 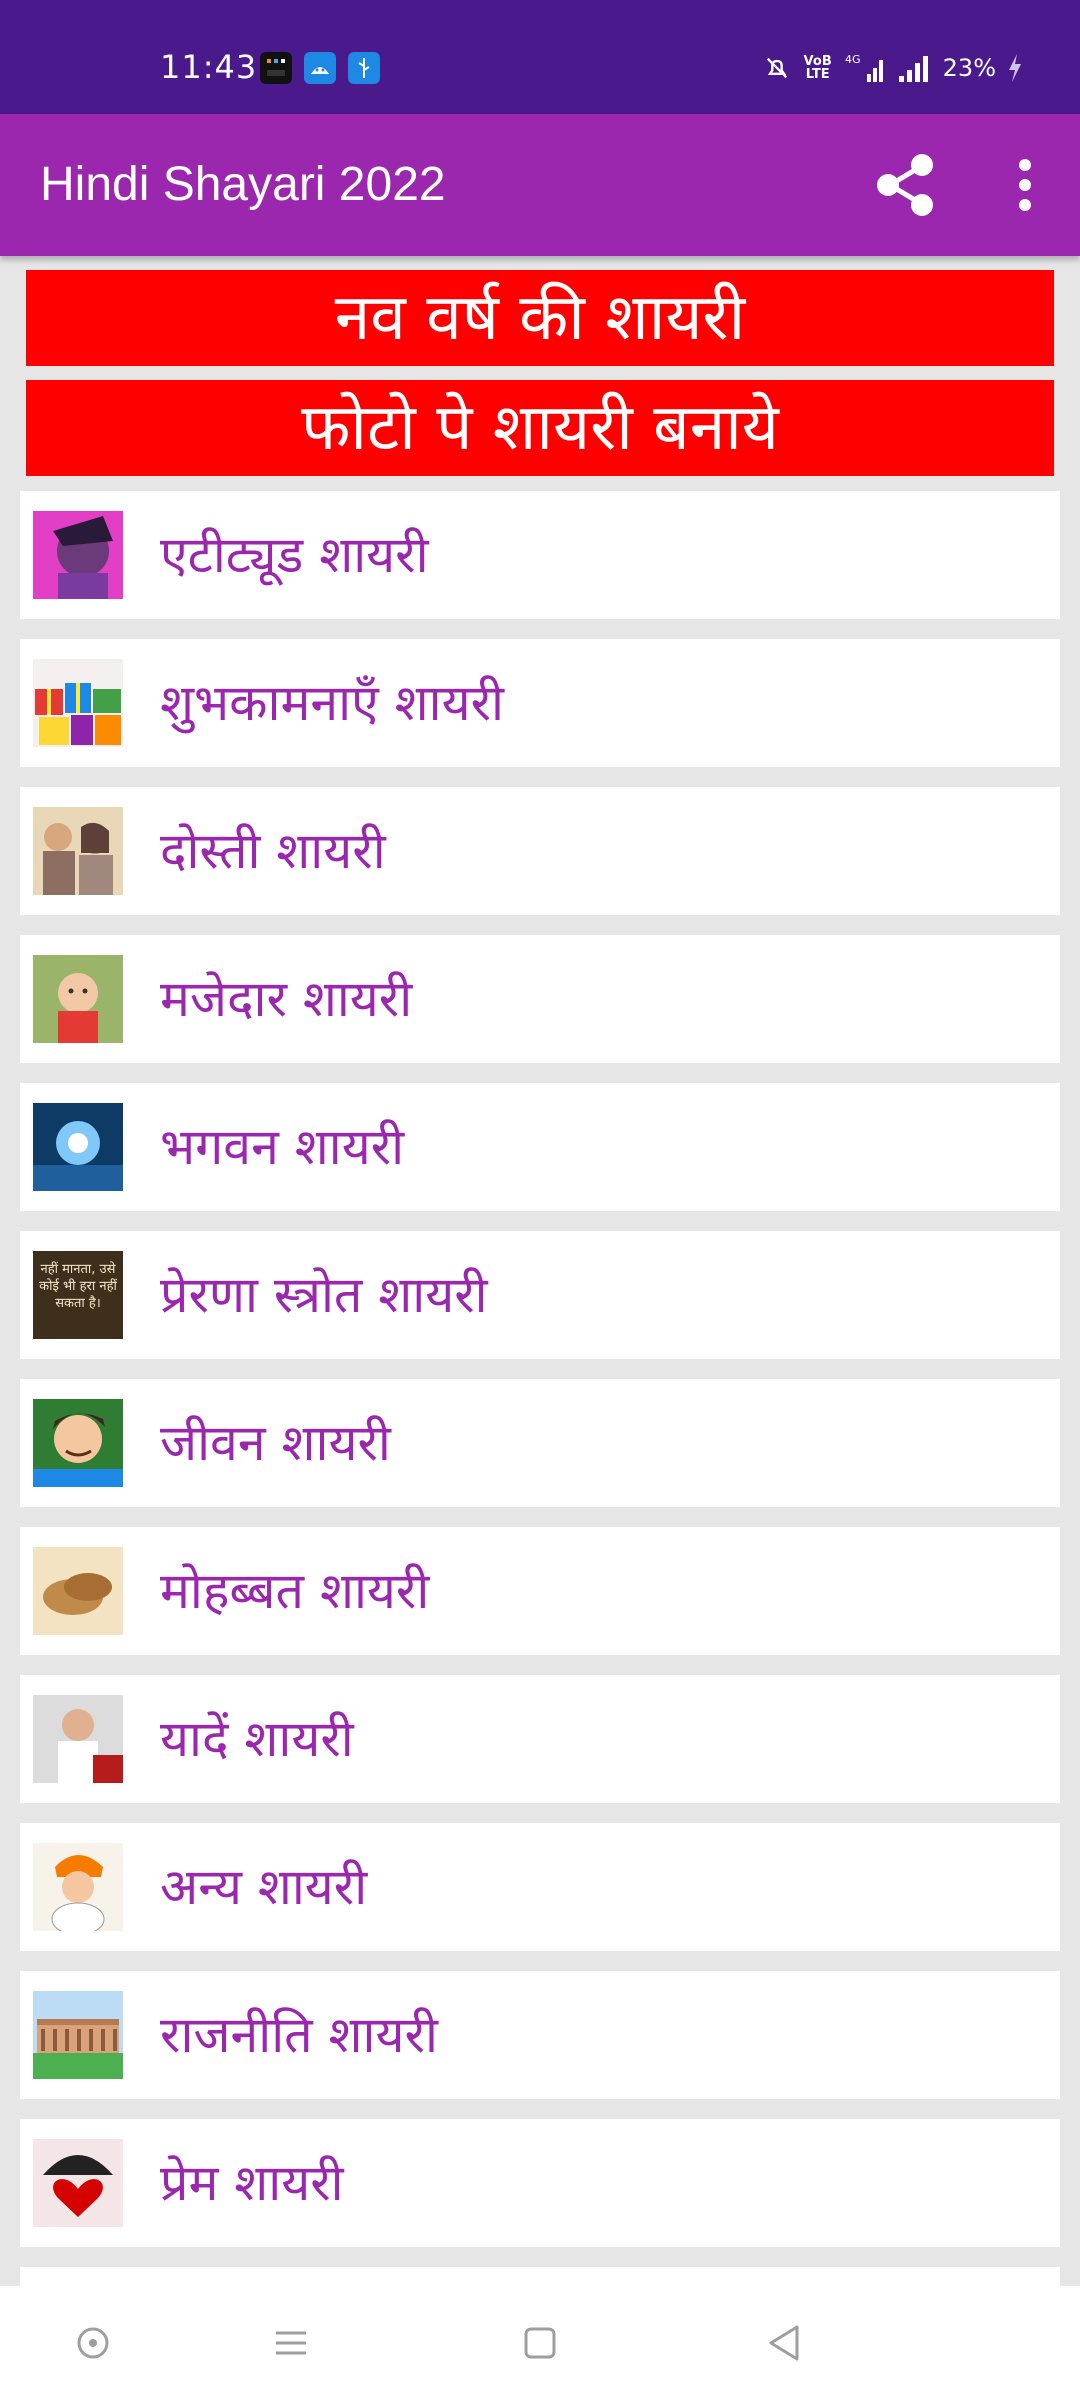 What do you see at coordinates (78, 999) in the screenshot?
I see `baby-thumbnail` at bounding box center [78, 999].